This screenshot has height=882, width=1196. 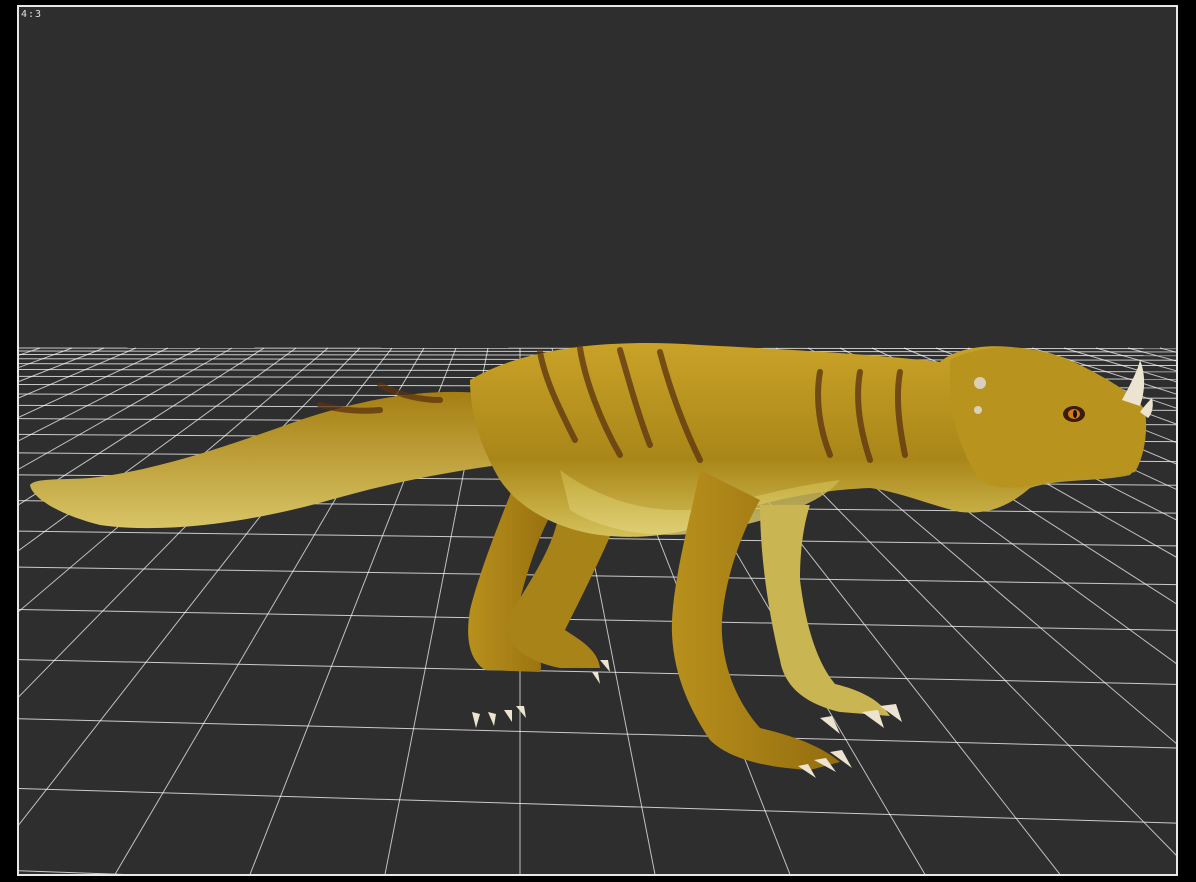 I want to click on dino-tail, so click(x=275, y=460).